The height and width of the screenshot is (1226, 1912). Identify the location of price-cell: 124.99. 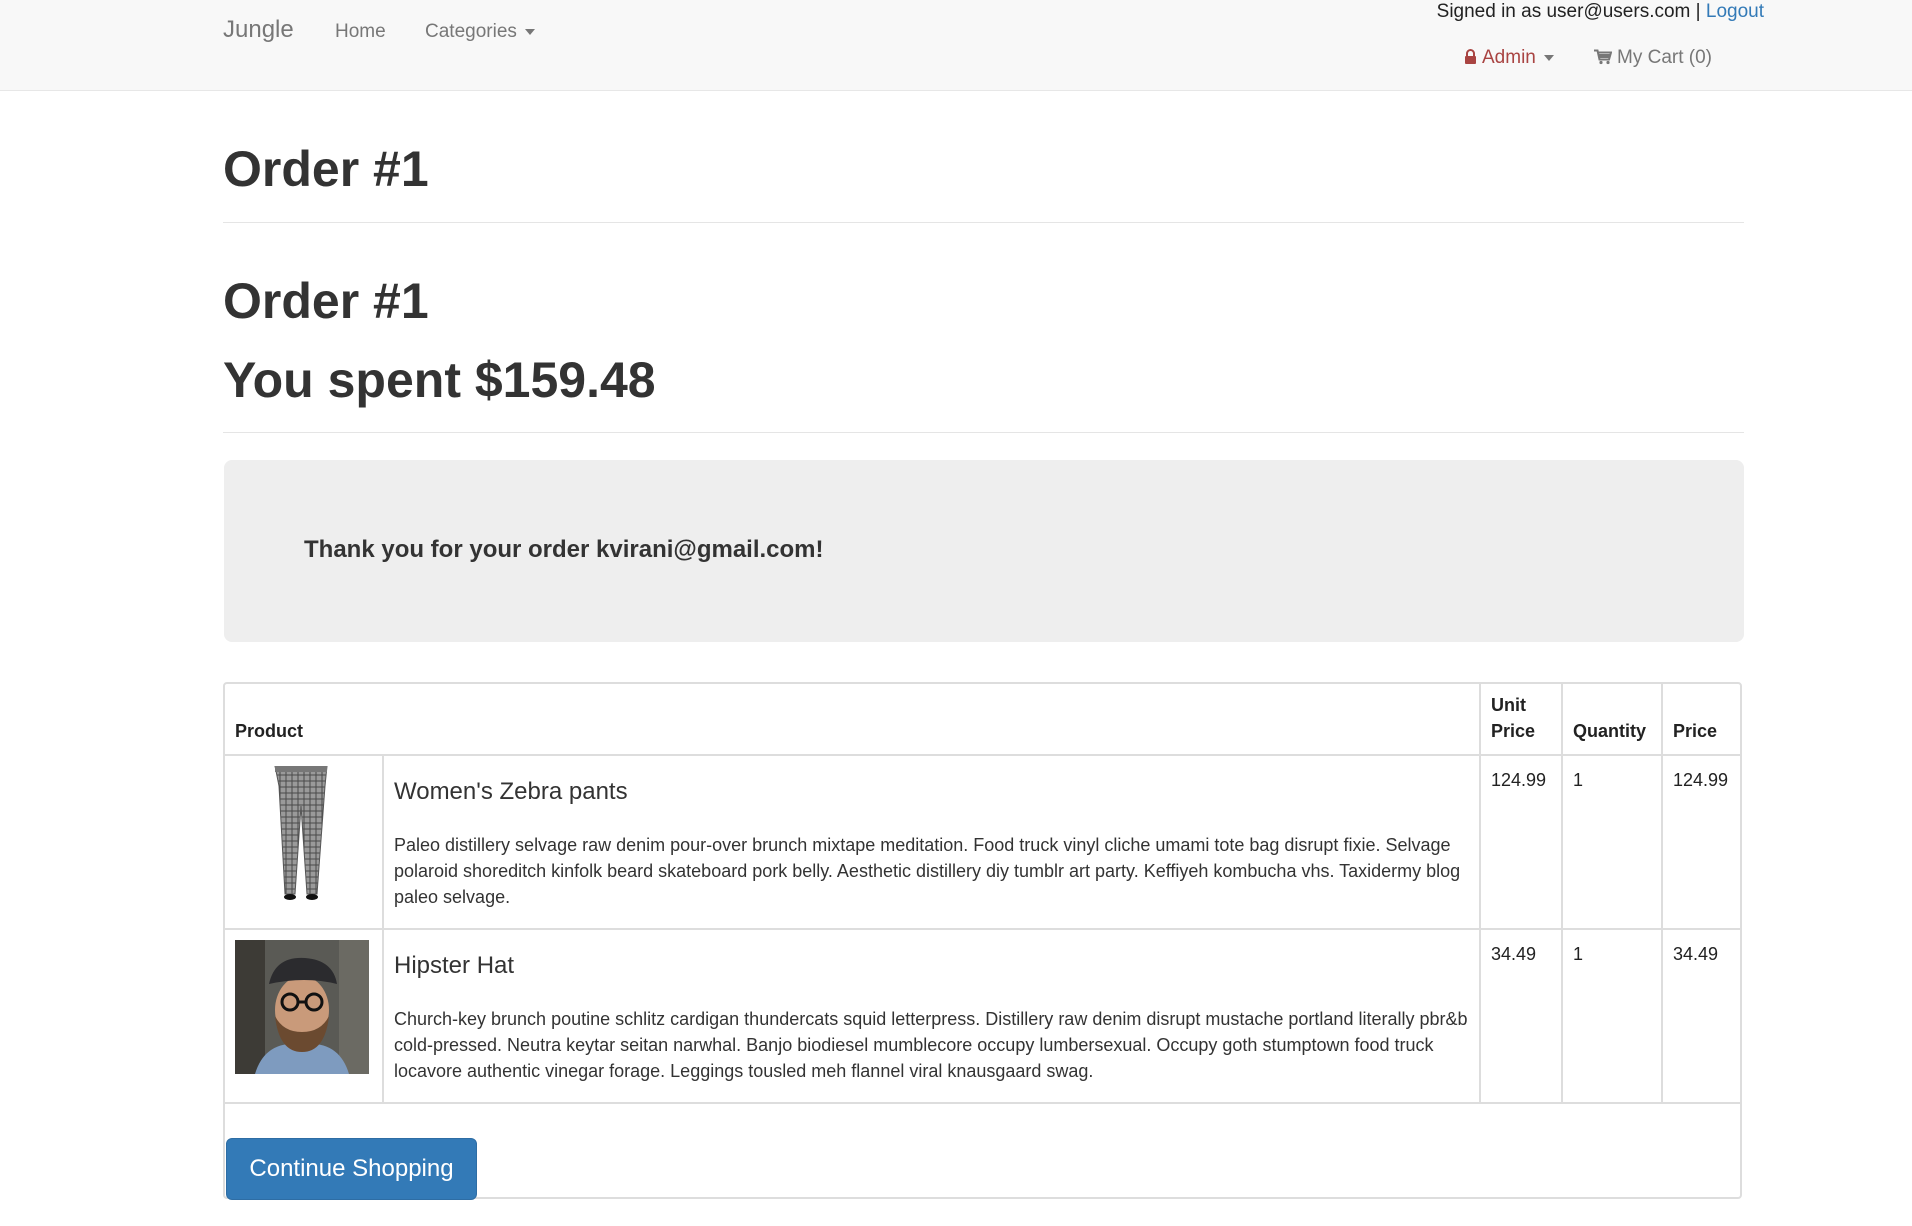
(1700, 842).